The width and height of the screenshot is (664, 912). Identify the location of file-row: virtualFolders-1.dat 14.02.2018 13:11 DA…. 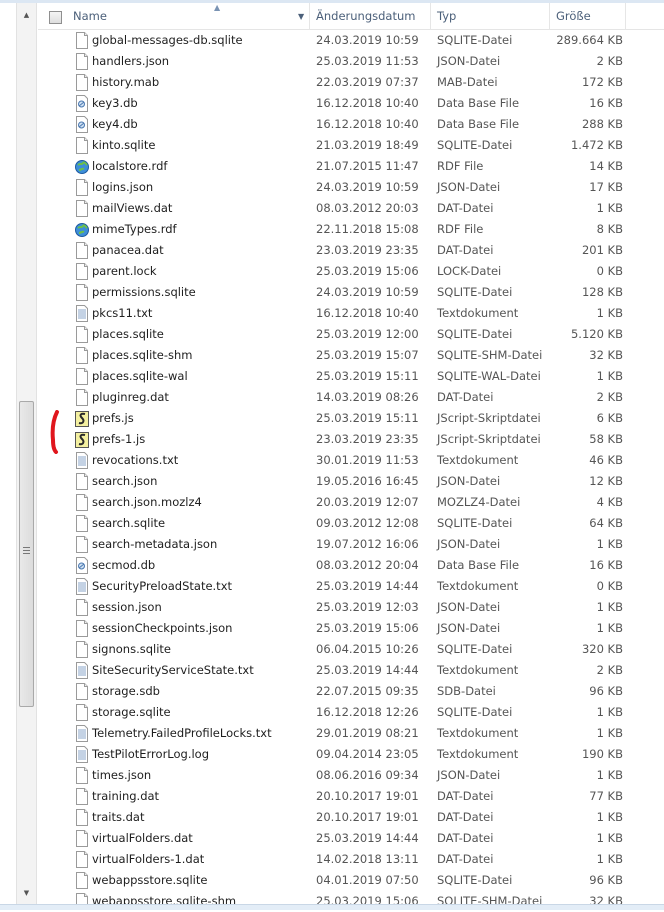
(351, 859).